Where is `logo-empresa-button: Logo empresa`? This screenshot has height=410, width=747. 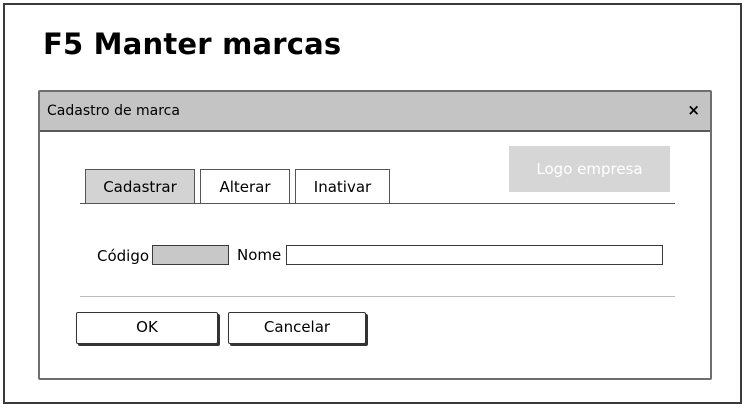 logo-empresa-button: Logo empresa is located at coordinates (589, 169).